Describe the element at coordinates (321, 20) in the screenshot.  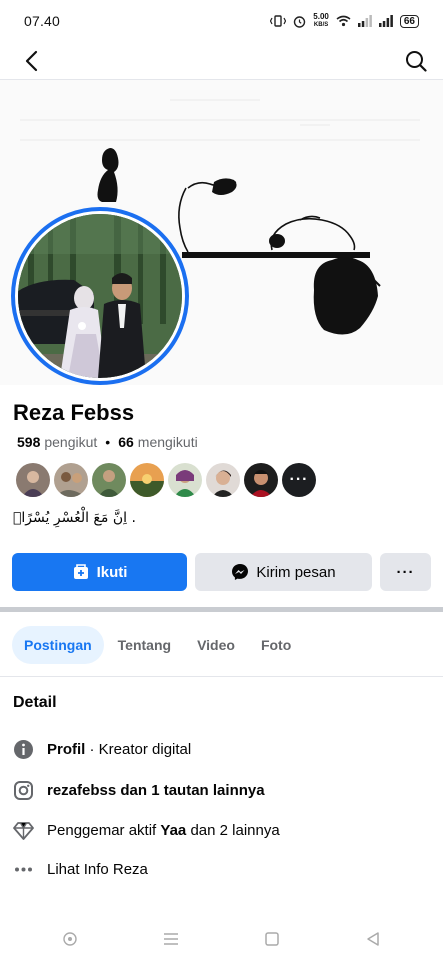
I see `net-speed: 5.00 KB/S` at that location.